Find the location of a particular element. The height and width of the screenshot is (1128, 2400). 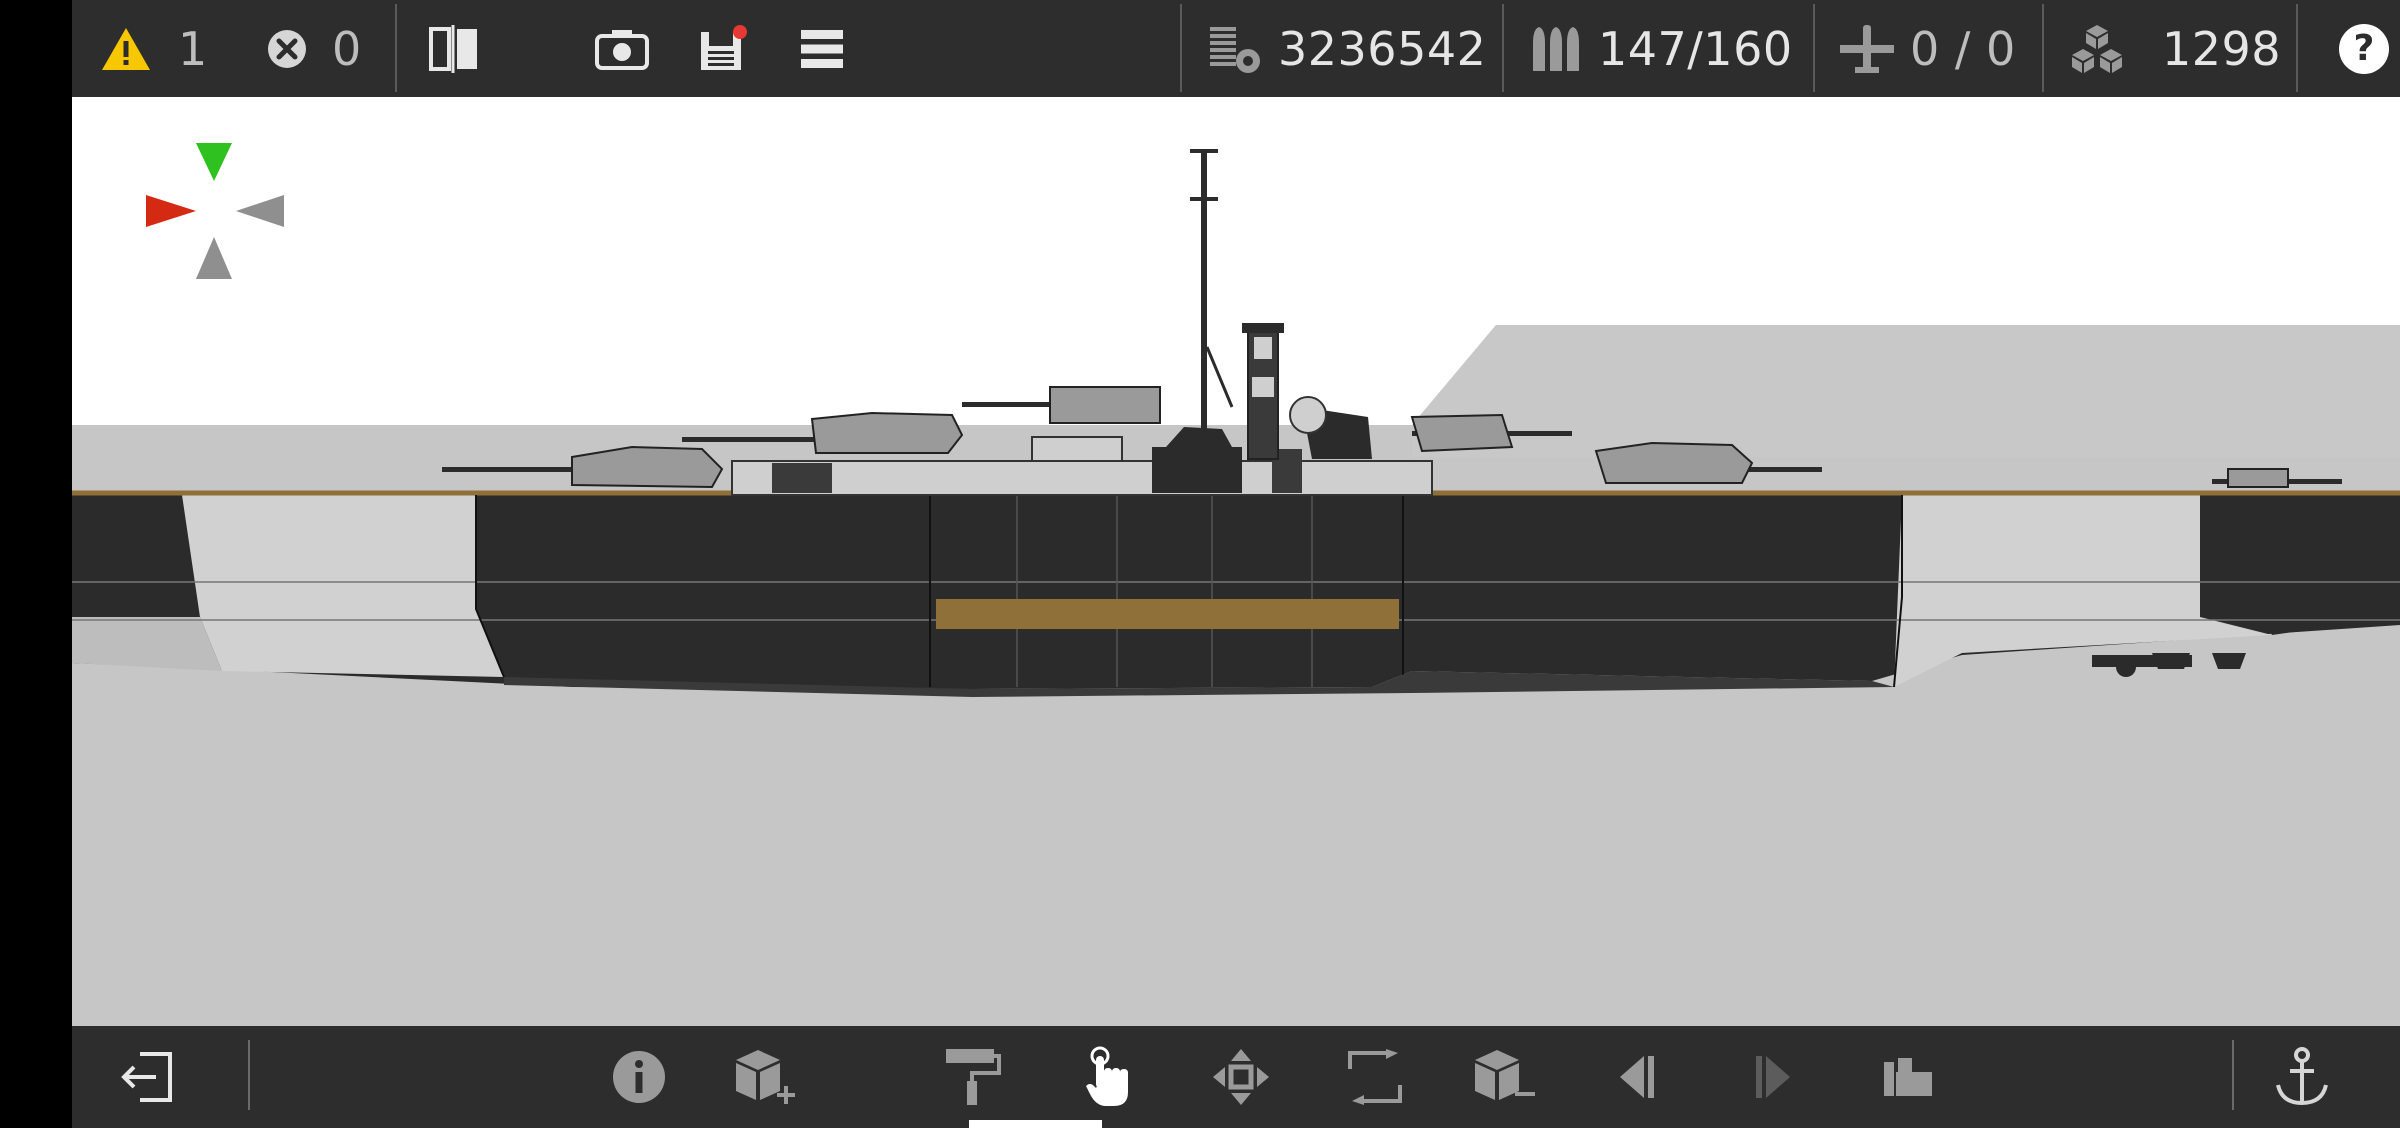

warning-icon is located at coordinates (126, 49).